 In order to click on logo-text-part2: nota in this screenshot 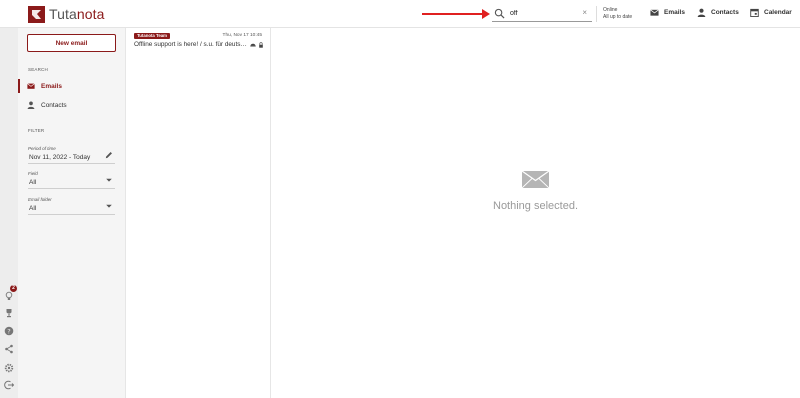, I will do `click(90, 14)`.